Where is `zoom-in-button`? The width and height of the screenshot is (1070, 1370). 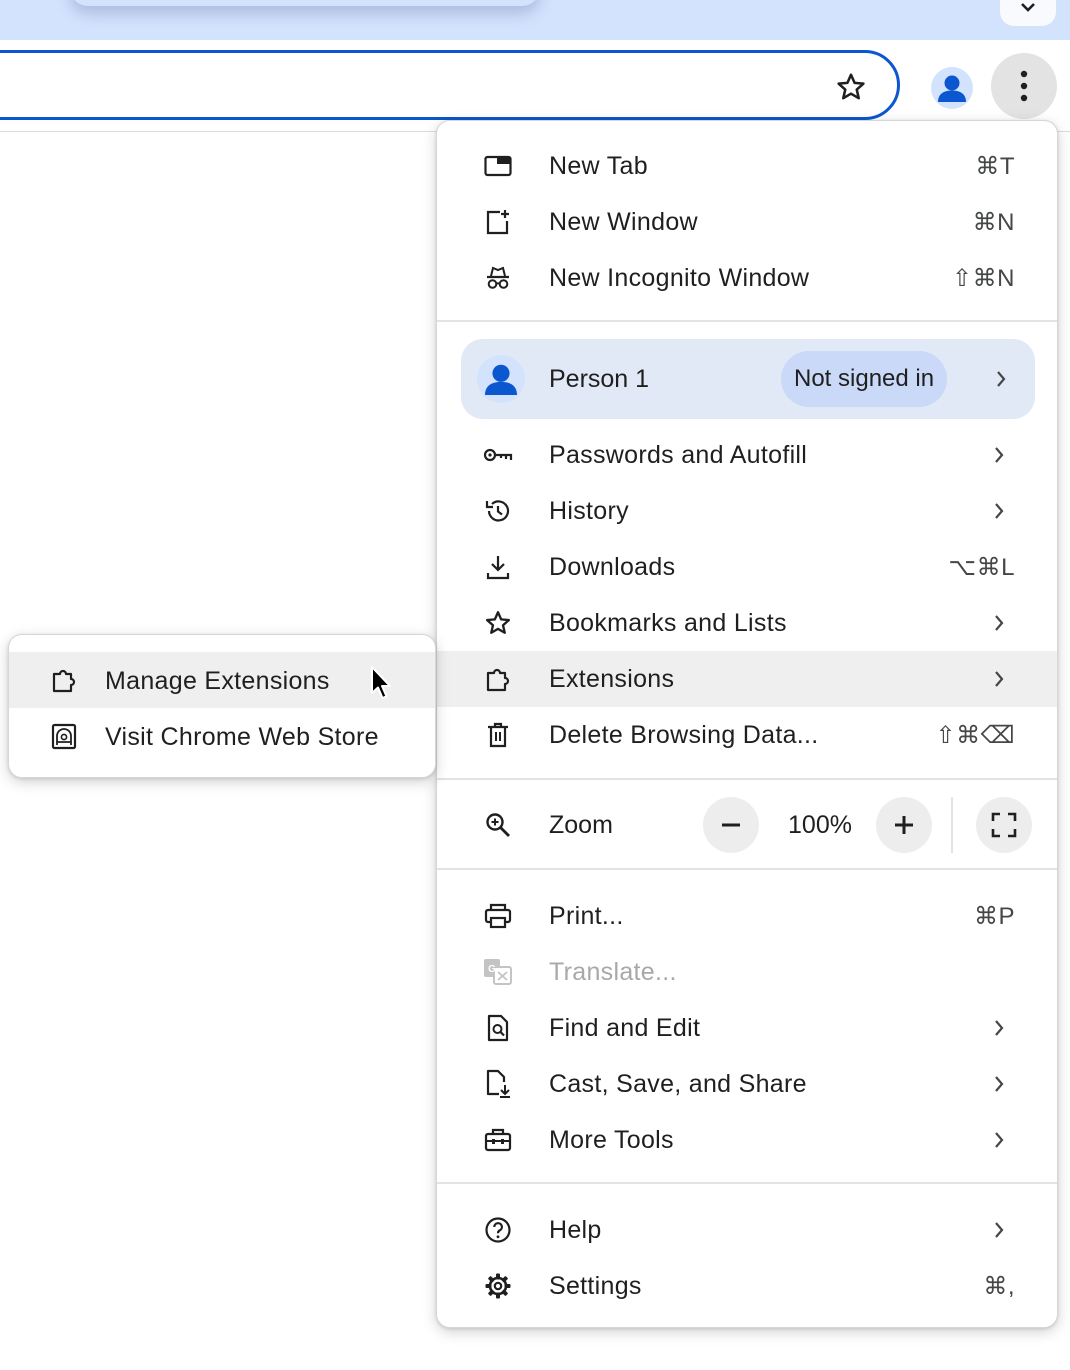 zoom-in-button is located at coordinates (904, 825).